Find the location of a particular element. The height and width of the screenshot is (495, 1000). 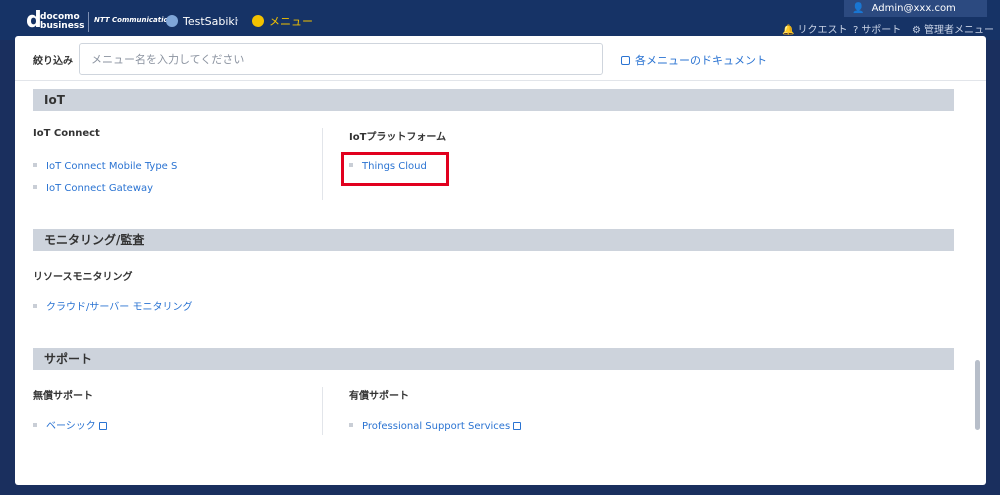

menu-search-input is located at coordinates (341, 59).